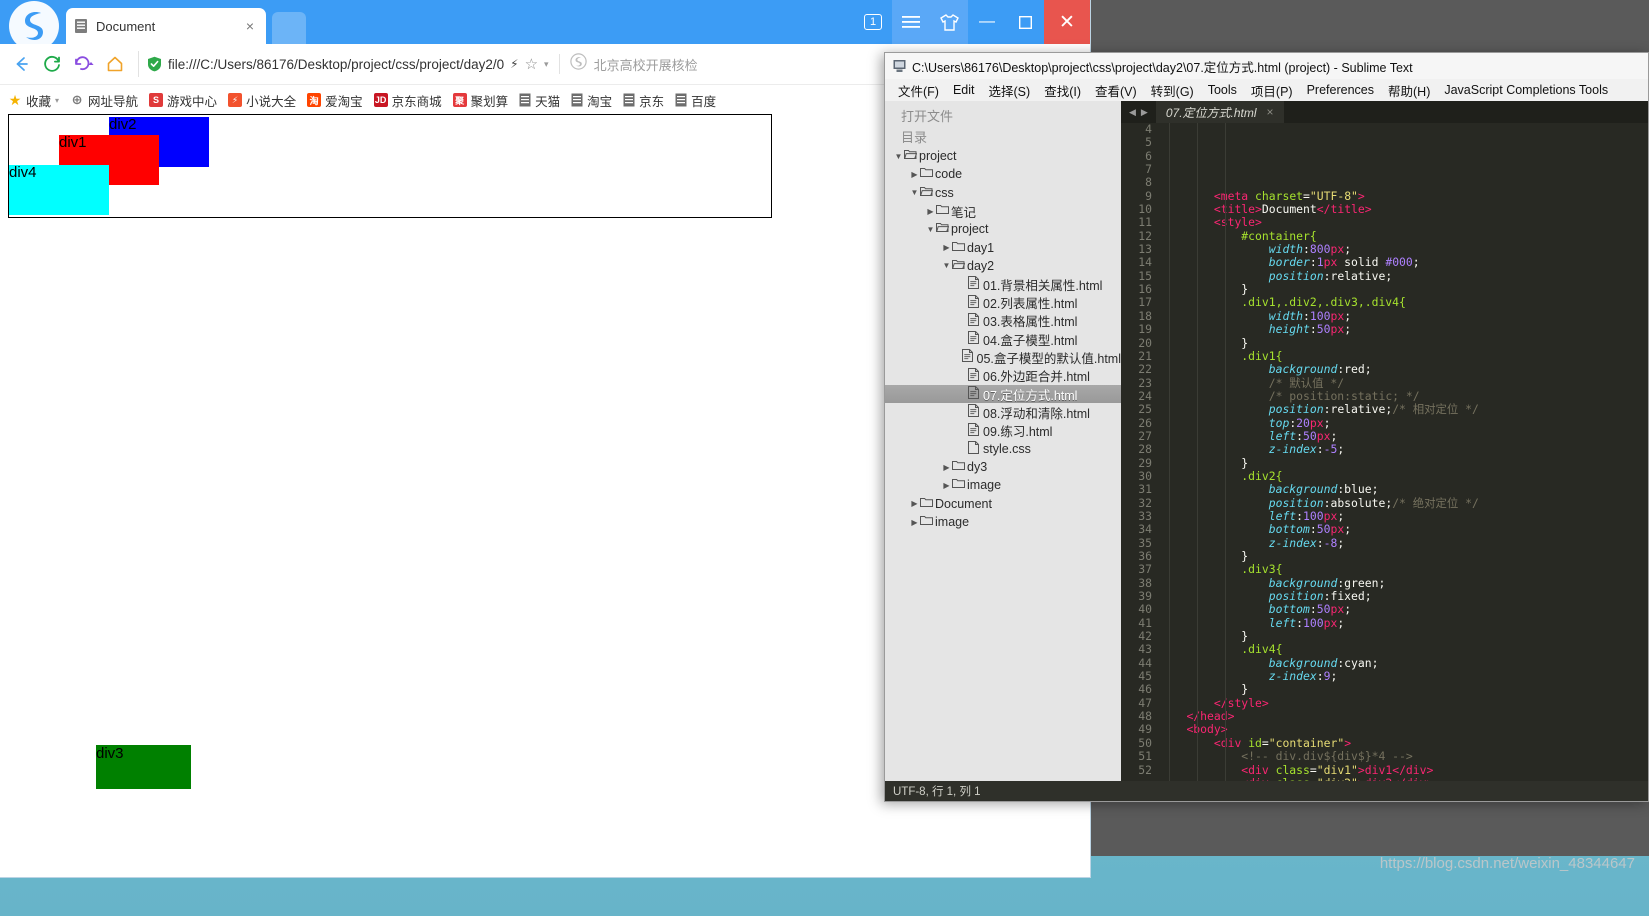  What do you see at coordinates (531, 64) in the screenshot?
I see `bookmark-star-icon: ☆` at bounding box center [531, 64].